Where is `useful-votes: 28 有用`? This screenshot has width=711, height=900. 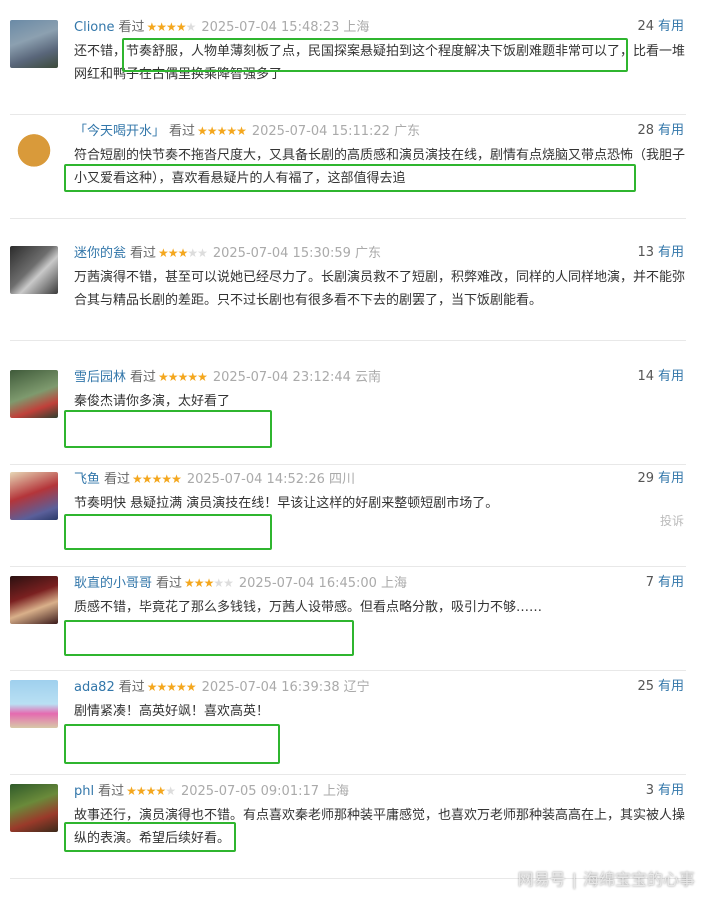 useful-votes: 28 有用 is located at coordinates (660, 131).